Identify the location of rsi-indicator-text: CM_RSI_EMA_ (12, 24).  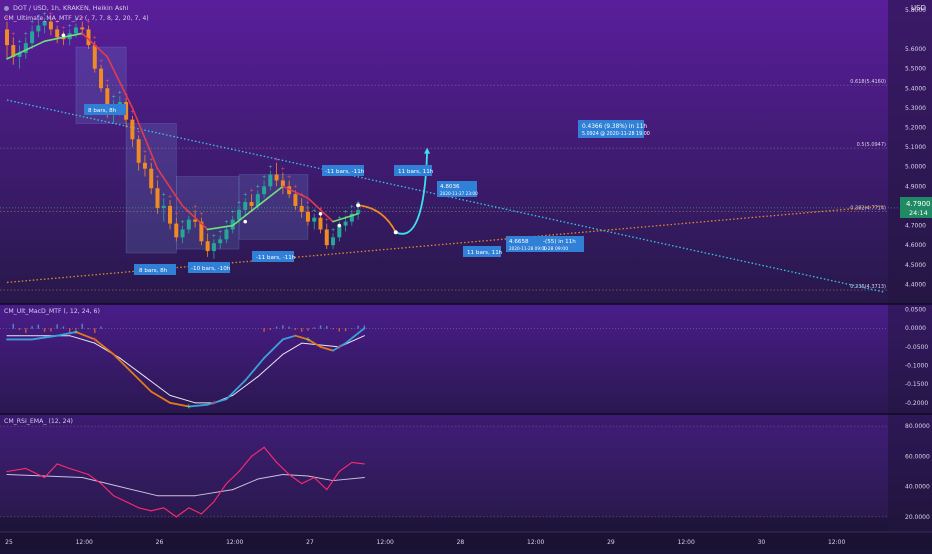
(38, 421).